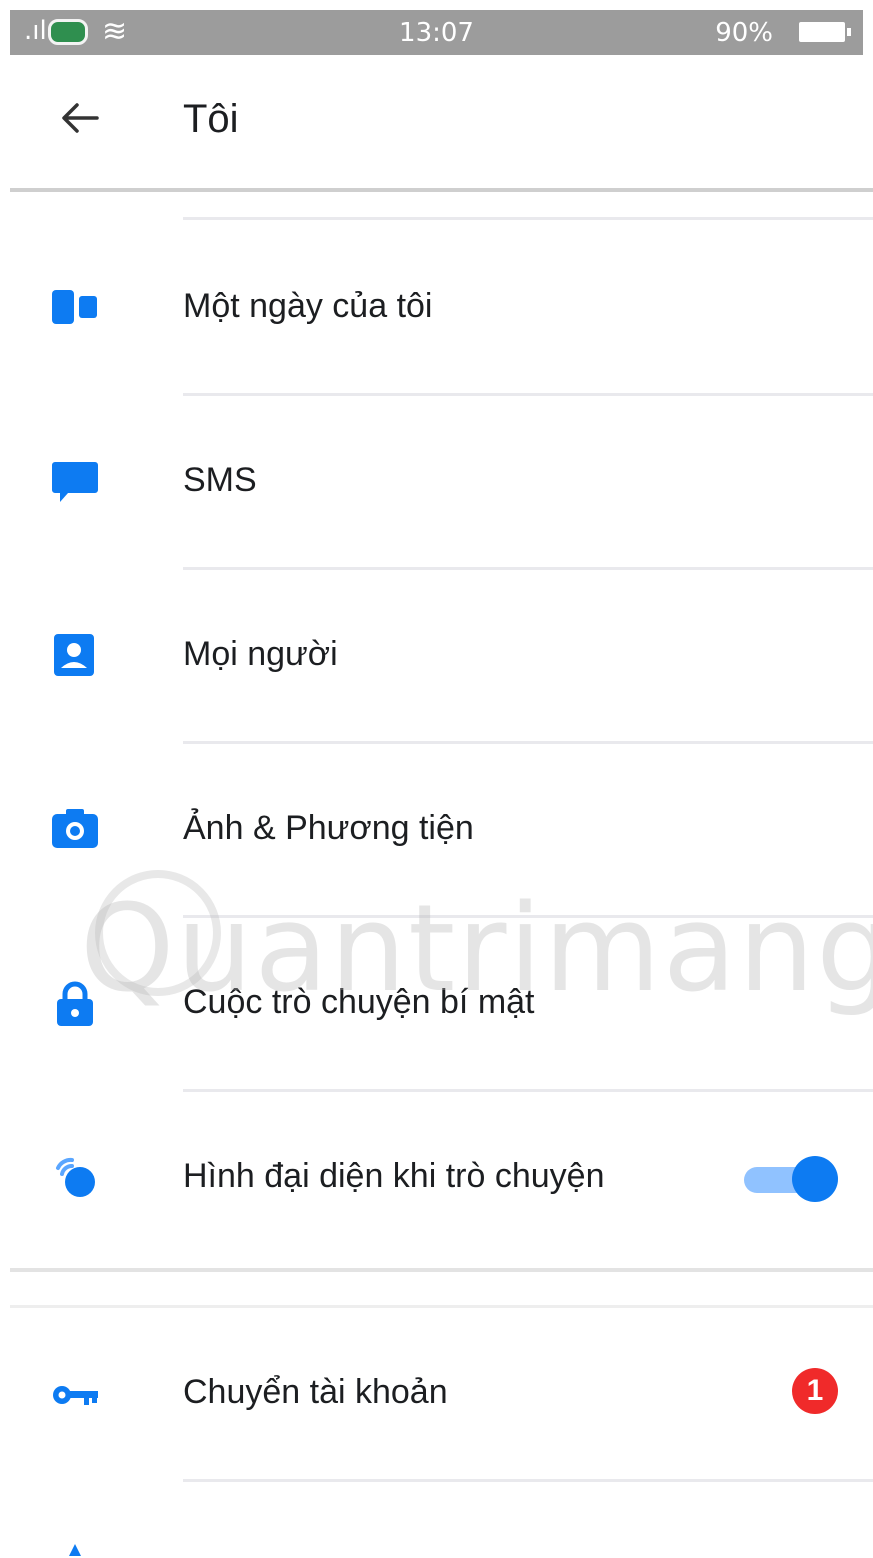  What do you see at coordinates (80, 118) in the screenshot?
I see `back-arrow-icon` at bounding box center [80, 118].